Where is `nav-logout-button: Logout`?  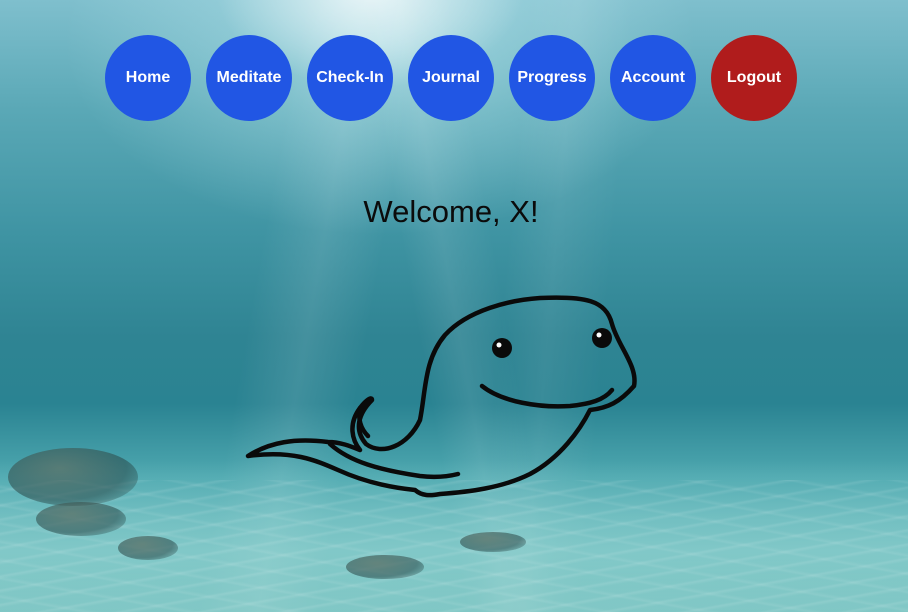
nav-logout-button: Logout is located at coordinates (754, 78).